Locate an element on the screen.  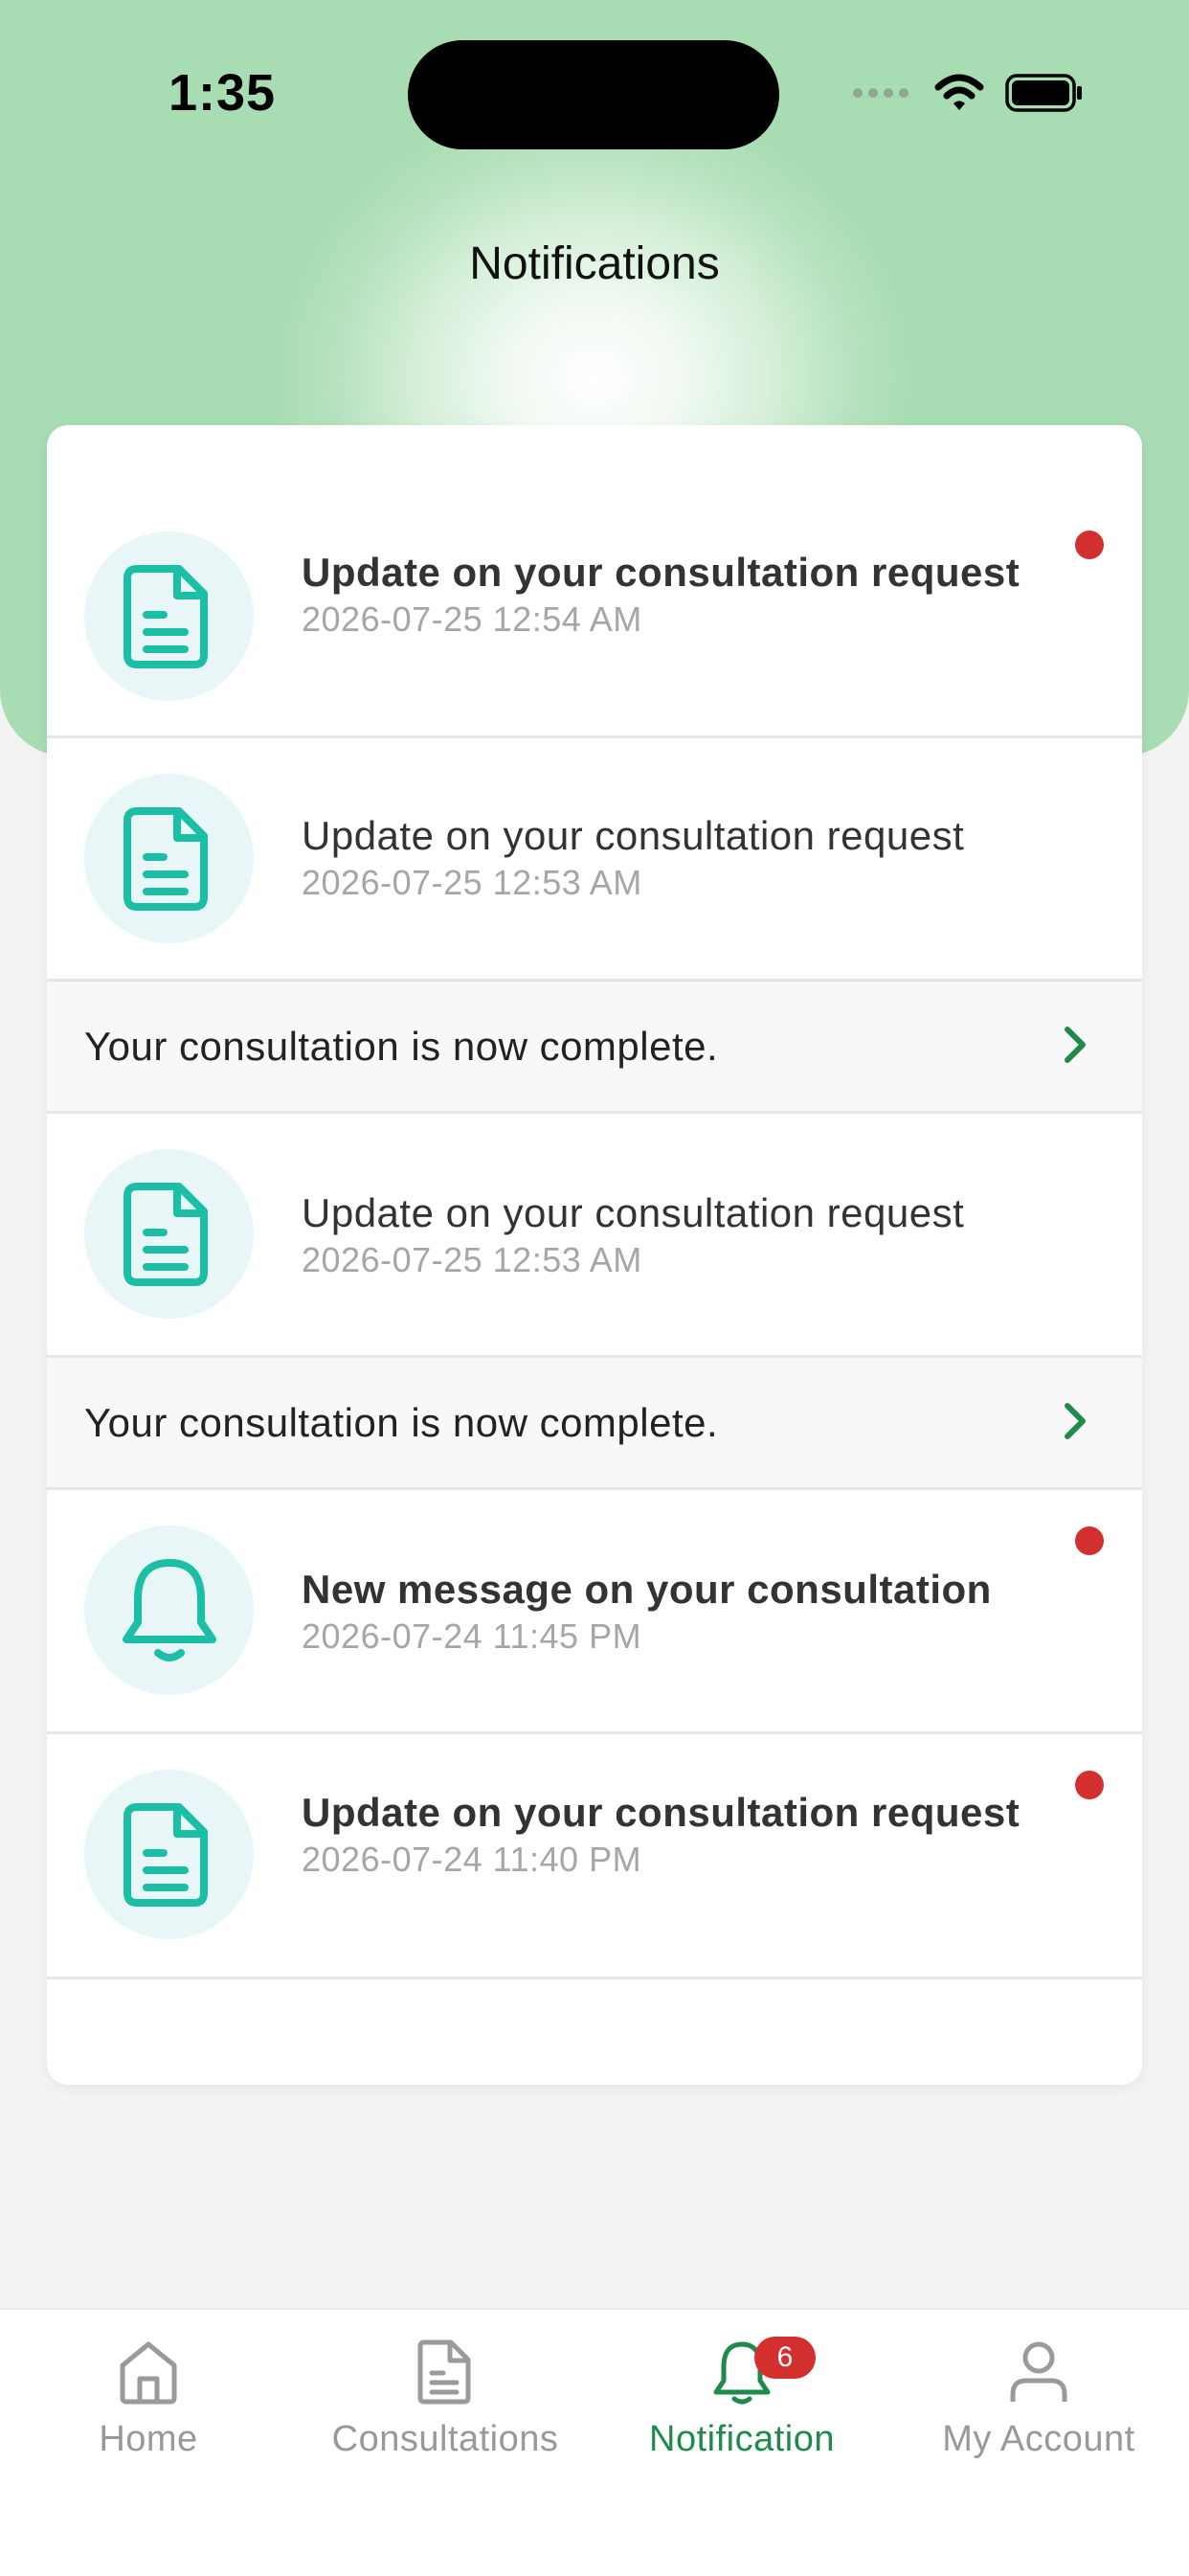
tab-notification: 6 Notification is located at coordinates (742, 2398).